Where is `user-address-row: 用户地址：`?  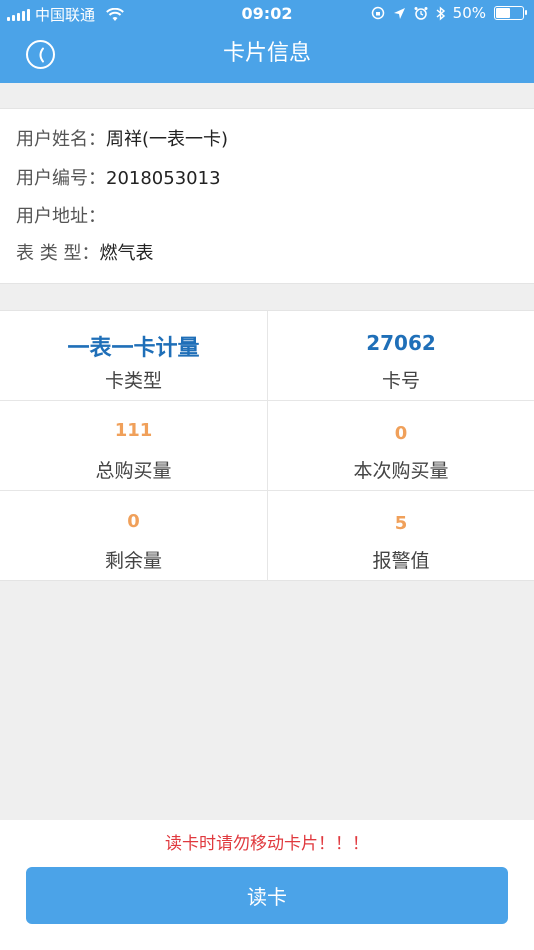 user-address-row: 用户地址： is located at coordinates (61, 217).